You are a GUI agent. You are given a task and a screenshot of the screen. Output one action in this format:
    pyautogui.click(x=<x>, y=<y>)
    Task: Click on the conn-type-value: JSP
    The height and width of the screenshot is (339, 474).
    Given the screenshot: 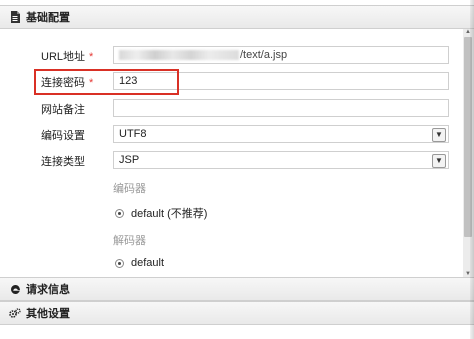 What is the action you would take?
    pyautogui.click(x=129, y=160)
    